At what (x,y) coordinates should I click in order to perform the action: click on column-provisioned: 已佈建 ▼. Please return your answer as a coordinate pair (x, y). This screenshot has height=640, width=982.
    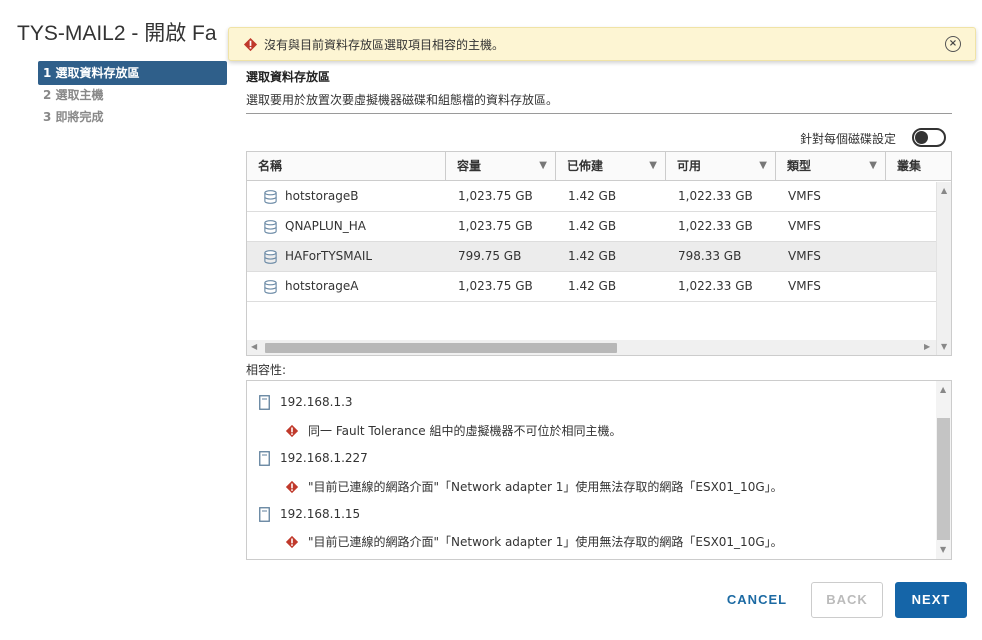
    Looking at the image, I should click on (611, 166).